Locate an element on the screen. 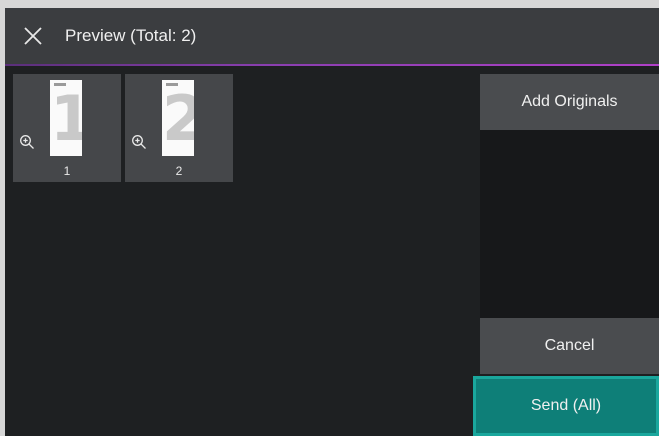 This screenshot has height=436, width=659. header-bar: Preview (Total: 2) is located at coordinates (332, 36).